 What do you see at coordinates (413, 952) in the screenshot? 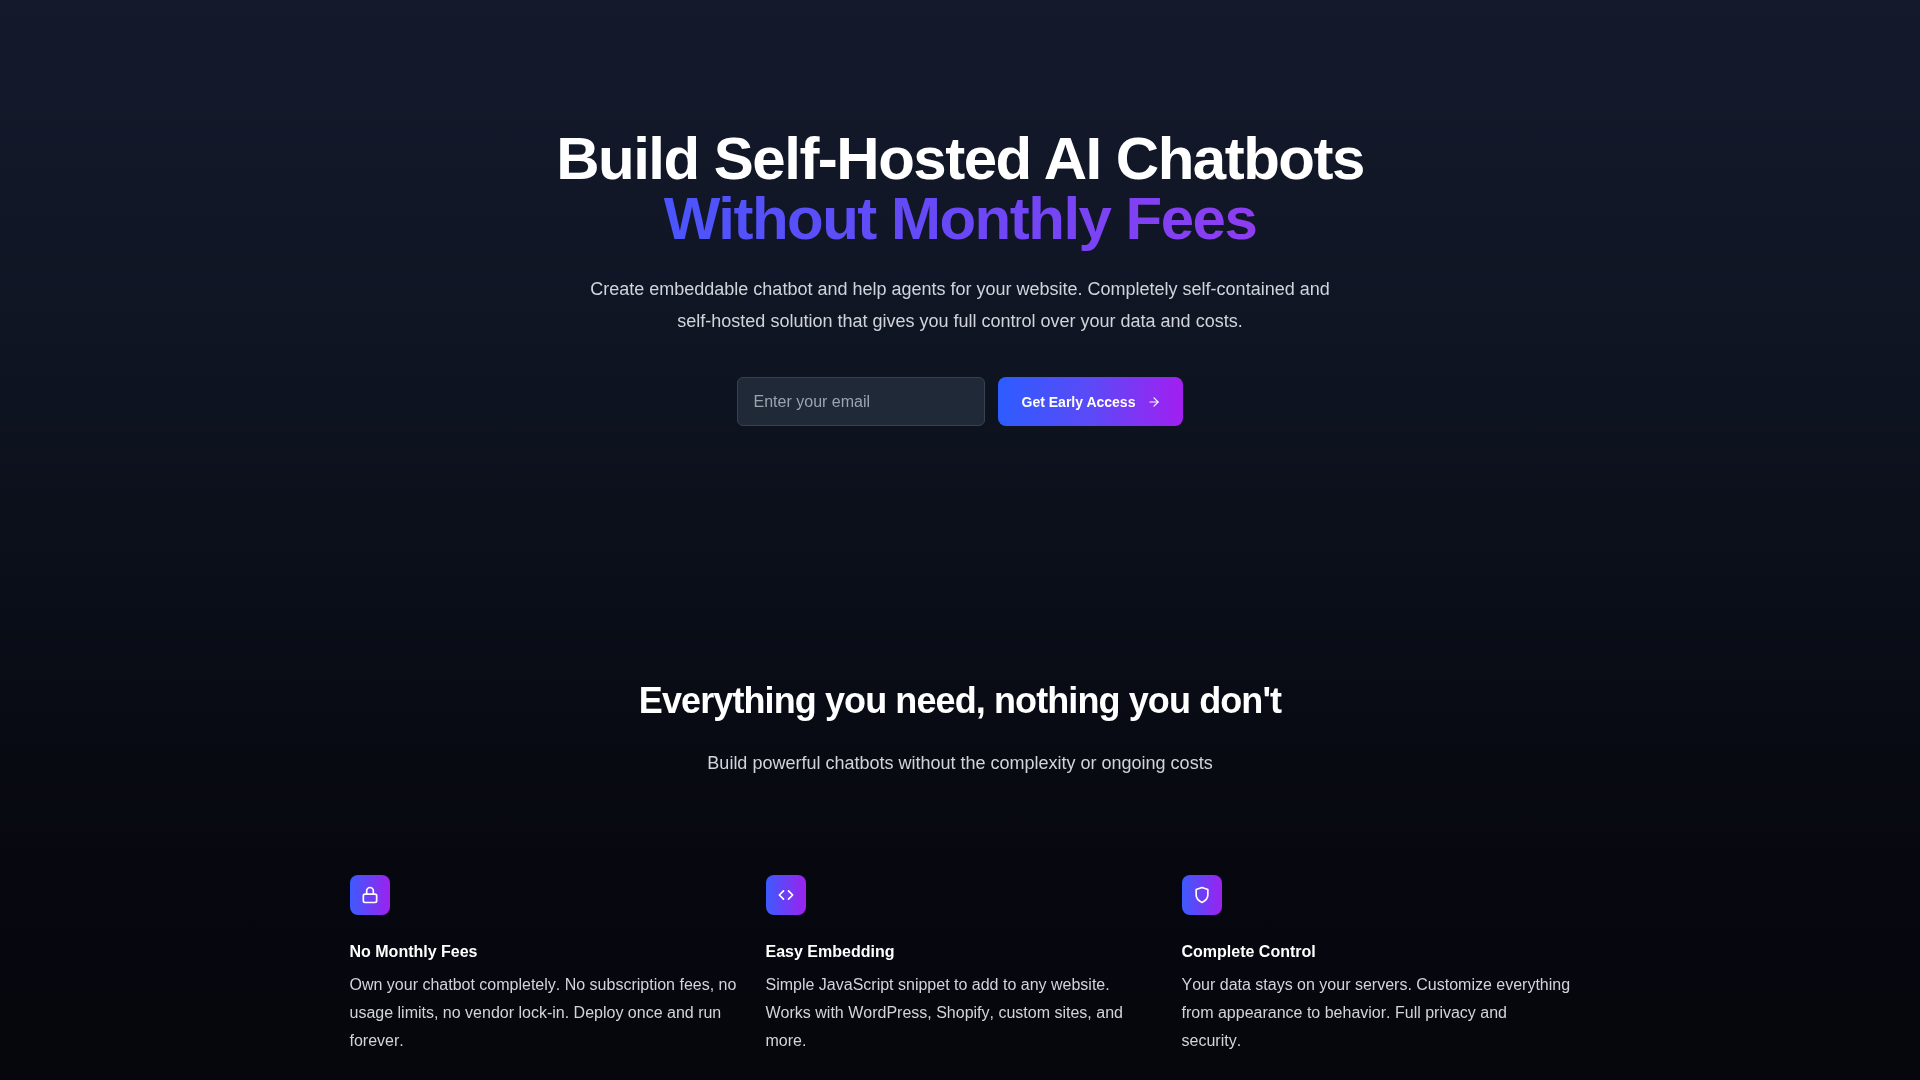
I see `feature-title: No Monthly Fees` at bounding box center [413, 952].